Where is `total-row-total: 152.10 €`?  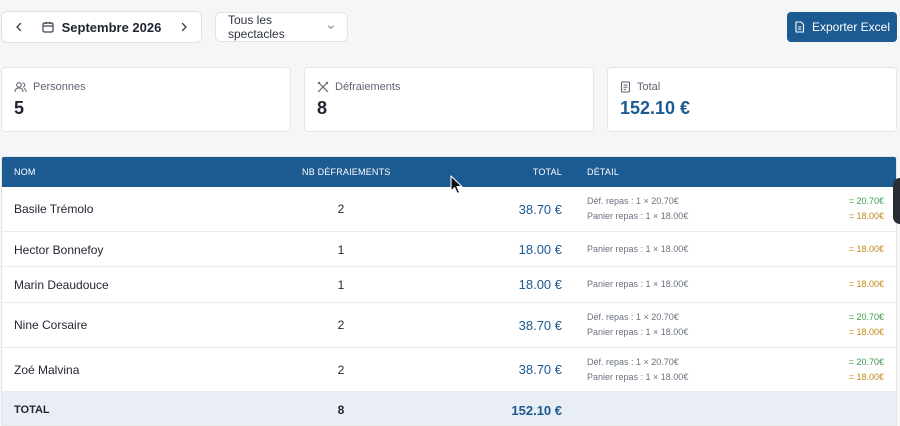
total-row-total: 152.10 € is located at coordinates (536, 410).